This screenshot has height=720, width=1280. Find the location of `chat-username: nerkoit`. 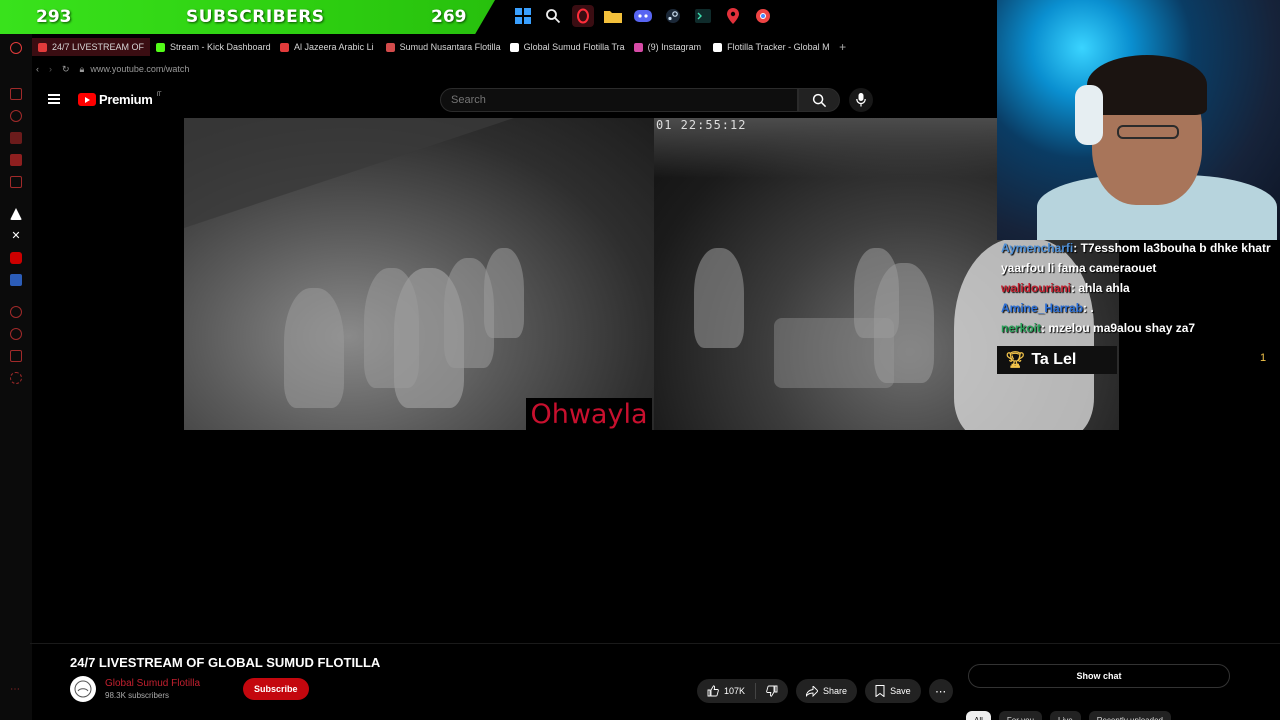

chat-username: nerkoit is located at coordinates (1021, 328).